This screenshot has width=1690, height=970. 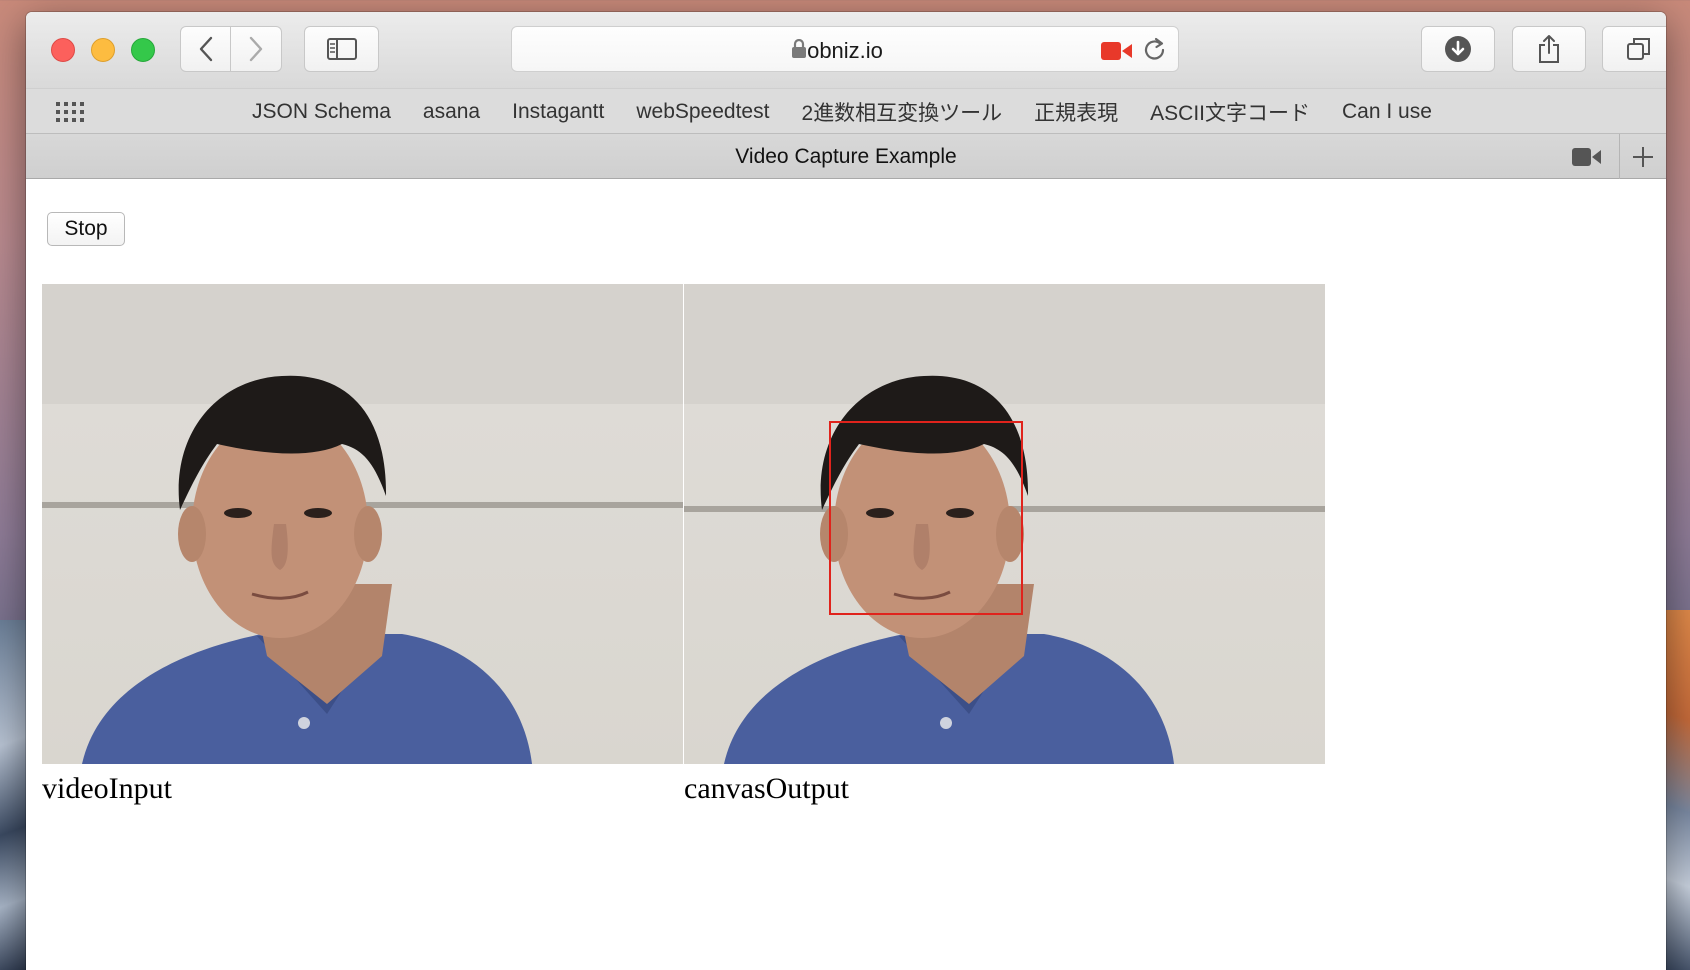 What do you see at coordinates (901, 112) in the screenshot?
I see `bookmark-binary-converter: 2進数相互変換ツール` at bounding box center [901, 112].